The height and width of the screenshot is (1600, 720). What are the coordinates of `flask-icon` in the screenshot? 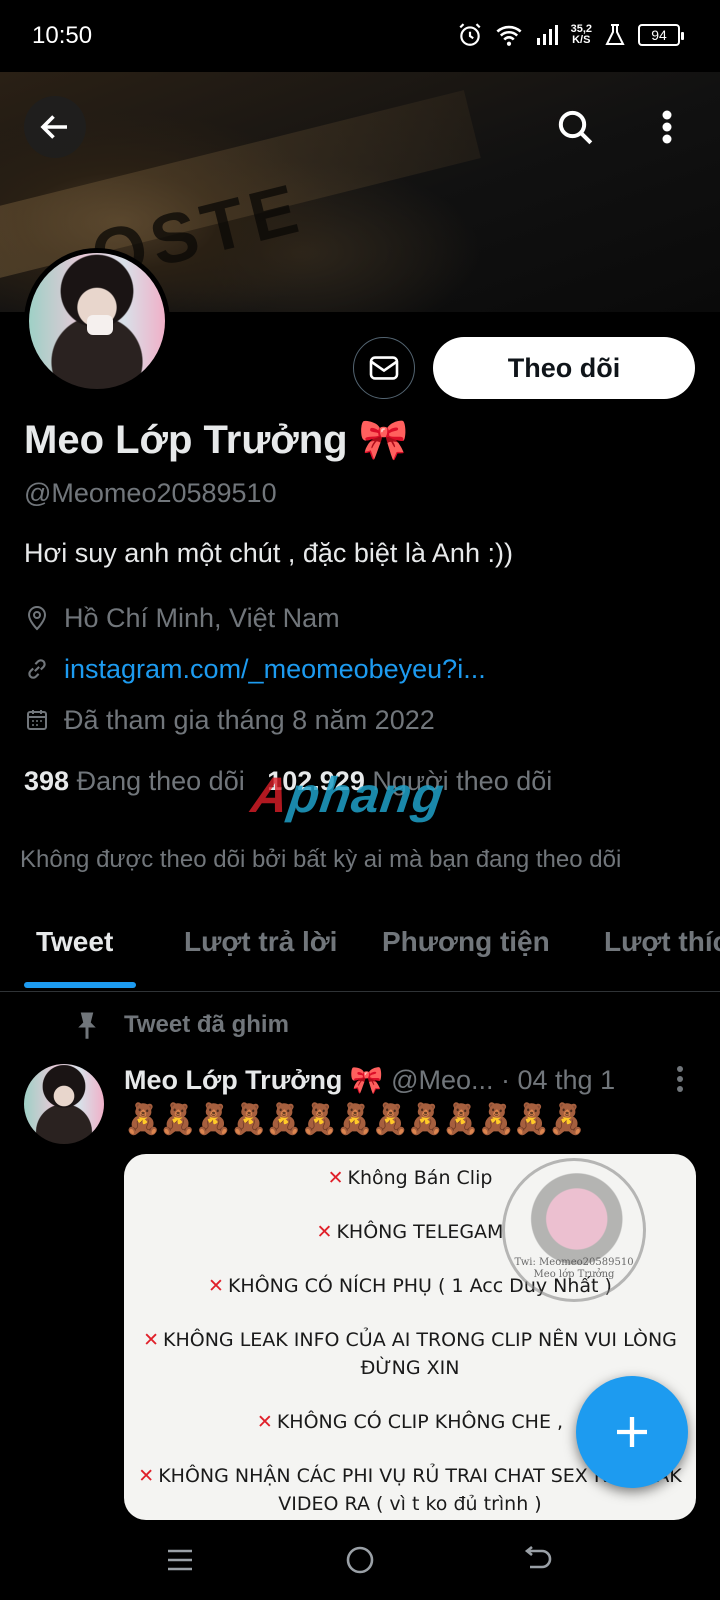 It's located at (615, 34).